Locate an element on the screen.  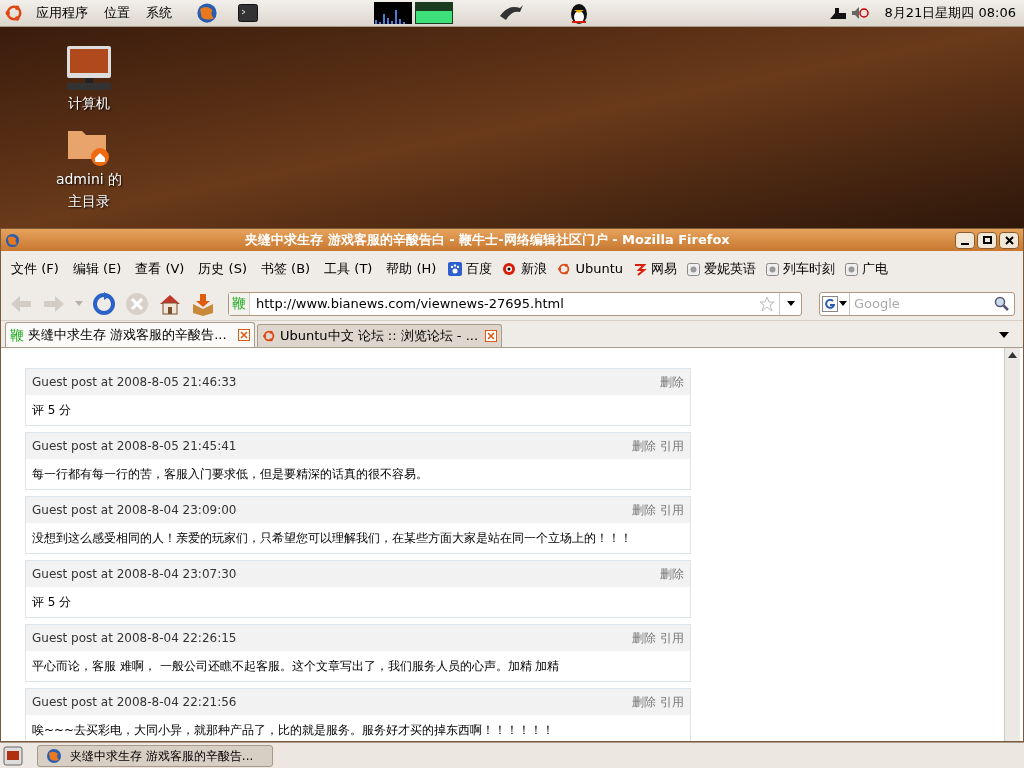
window-title: 夹缝中求生存 游戏客服的辛酸告白 - 鞭牛士-网络编辑社区门户 - Mozilla Firefox is located at coordinates (487, 240).